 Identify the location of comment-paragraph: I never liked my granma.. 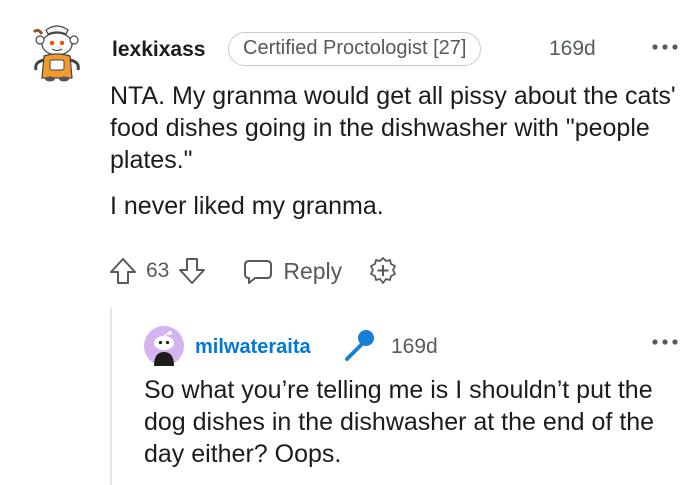
(247, 206).